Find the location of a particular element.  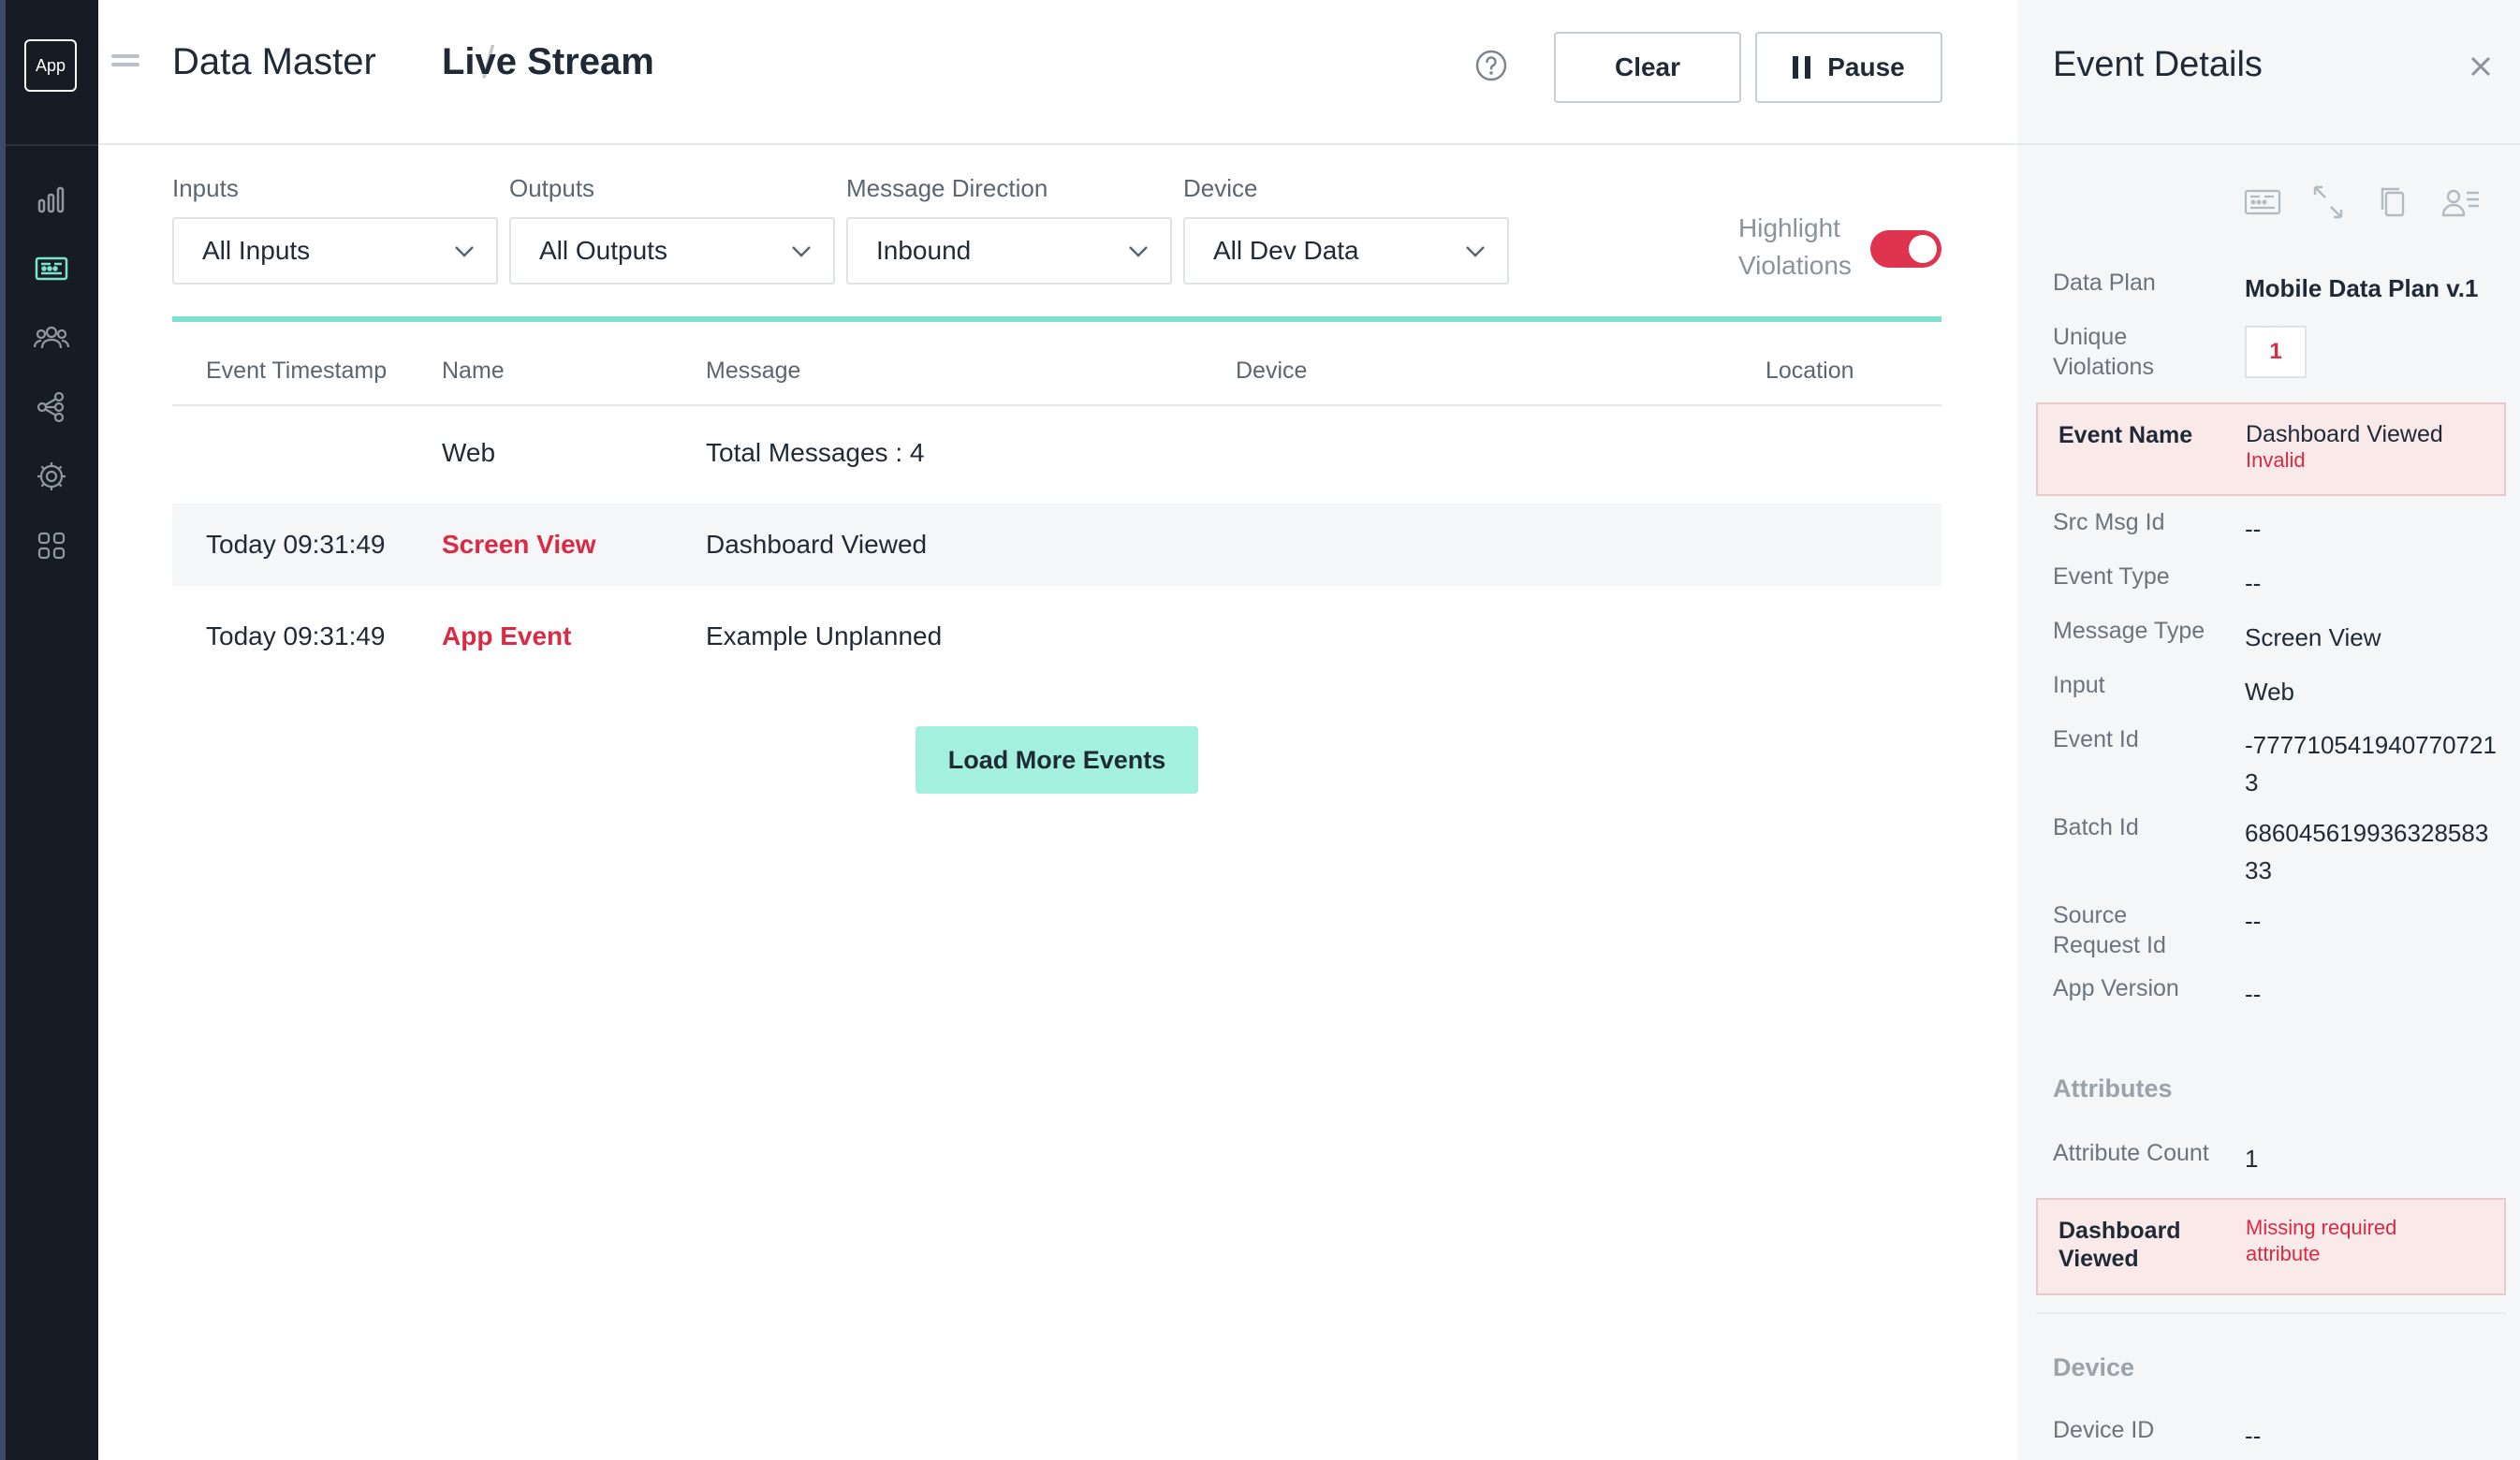

inputs-filter: Inputs All Inputs is located at coordinates (335, 230).